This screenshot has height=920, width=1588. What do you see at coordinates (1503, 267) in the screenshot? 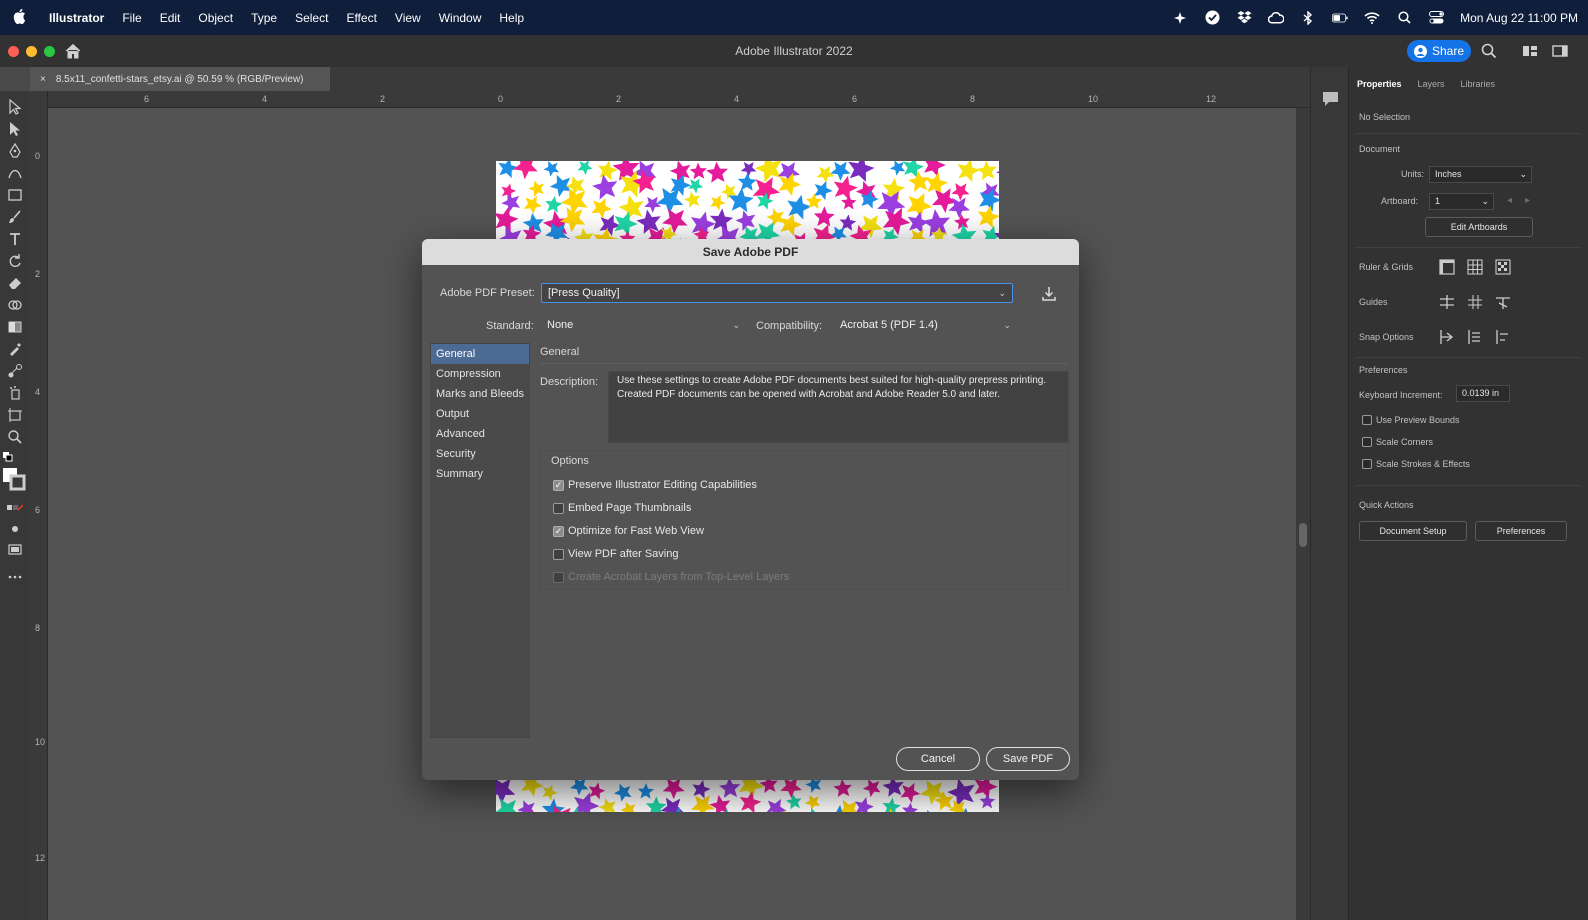
I see `transparency-grid-icon` at bounding box center [1503, 267].